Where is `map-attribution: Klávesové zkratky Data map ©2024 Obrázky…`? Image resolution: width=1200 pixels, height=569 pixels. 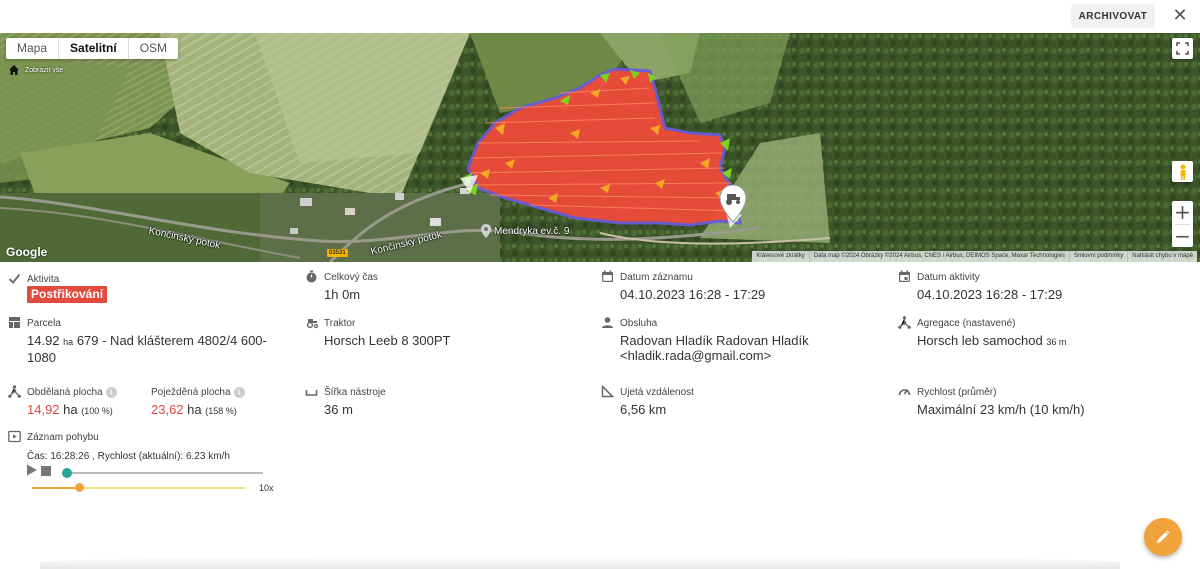 map-attribution: Klávesové zkratky Data map ©2024 Obrázky… is located at coordinates (974, 256).